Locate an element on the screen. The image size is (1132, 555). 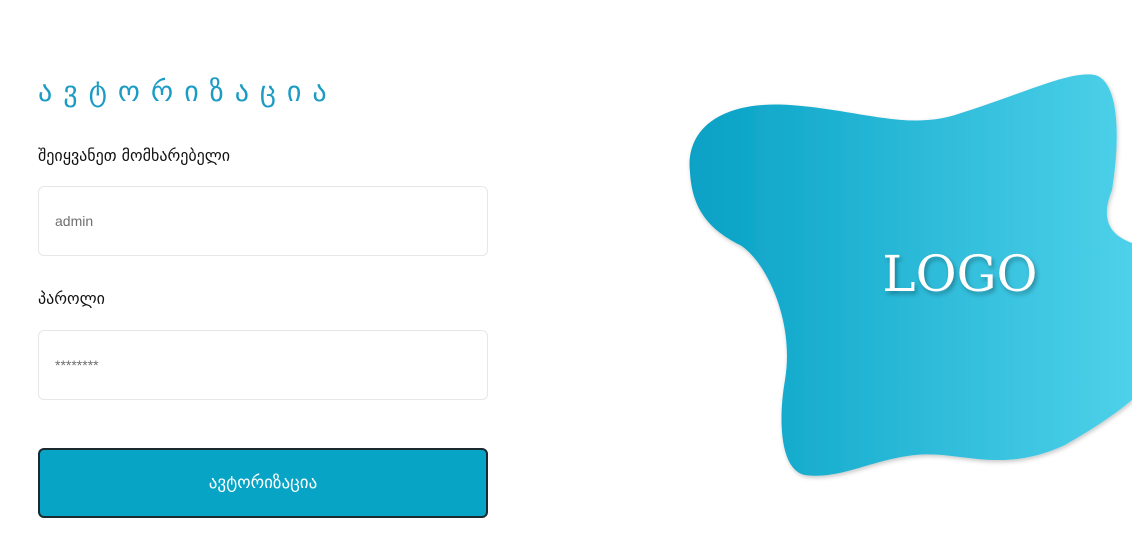
password-input is located at coordinates (263, 365).